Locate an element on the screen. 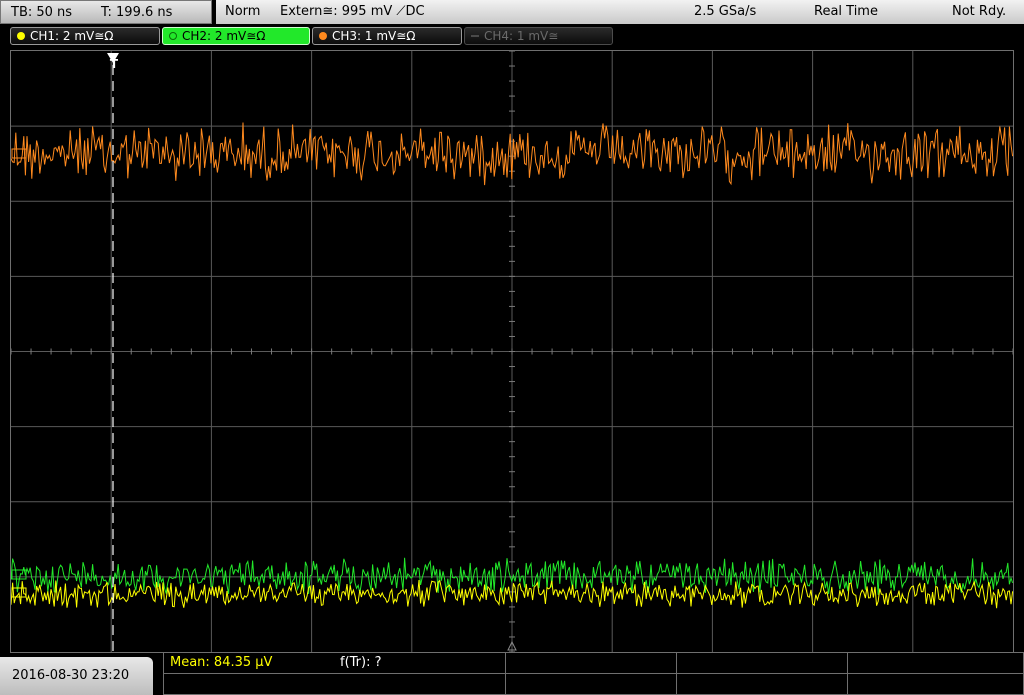 This screenshot has width=1024, height=695. trigger-time-value: T: 199.6 ns is located at coordinates (137, 12).